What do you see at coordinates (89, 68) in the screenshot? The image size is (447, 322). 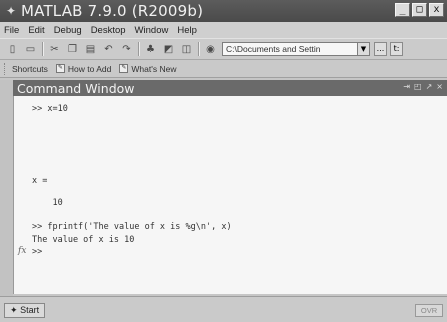 I see `shortcut-how-to-add-label: How to Add` at bounding box center [89, 68].